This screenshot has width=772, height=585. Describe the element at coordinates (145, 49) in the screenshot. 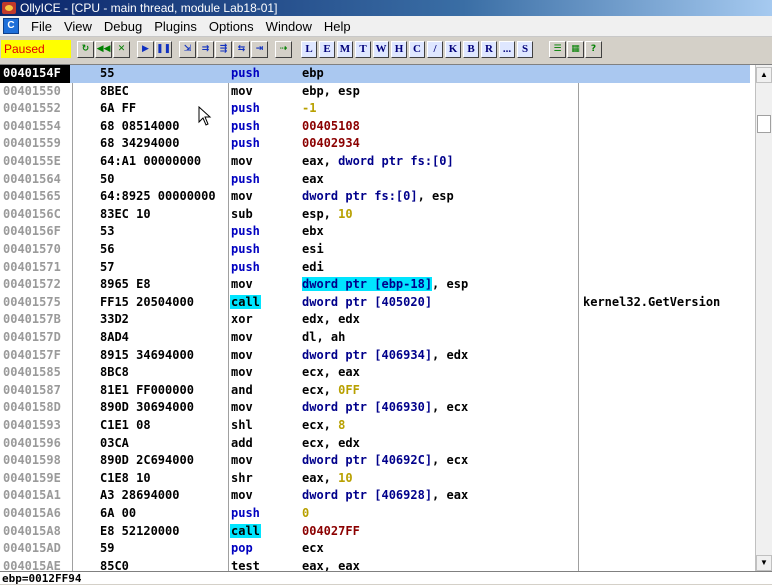

I see `run-icon: ▶` at that location.